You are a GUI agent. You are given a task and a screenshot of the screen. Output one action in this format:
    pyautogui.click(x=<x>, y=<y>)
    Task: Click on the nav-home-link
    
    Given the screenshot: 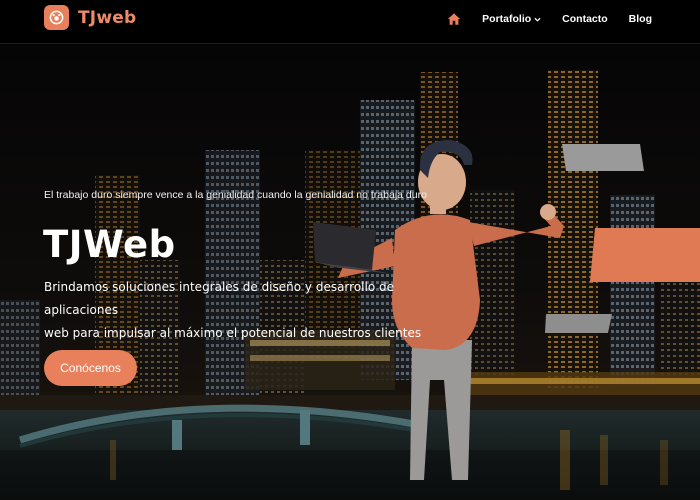 What is the action you would take?
    pyautogui.click(x=454, y=19)
    